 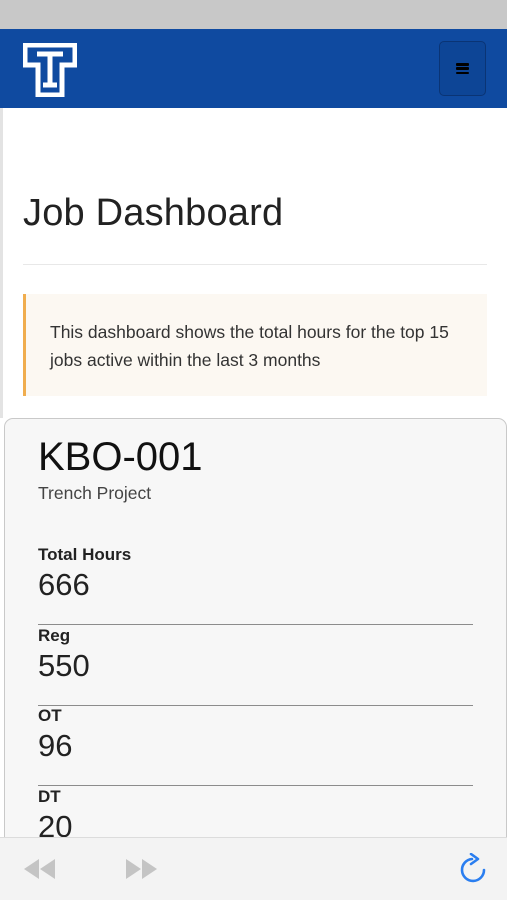 I want to click on menu-toggle-button, so click(x=462, y=68).